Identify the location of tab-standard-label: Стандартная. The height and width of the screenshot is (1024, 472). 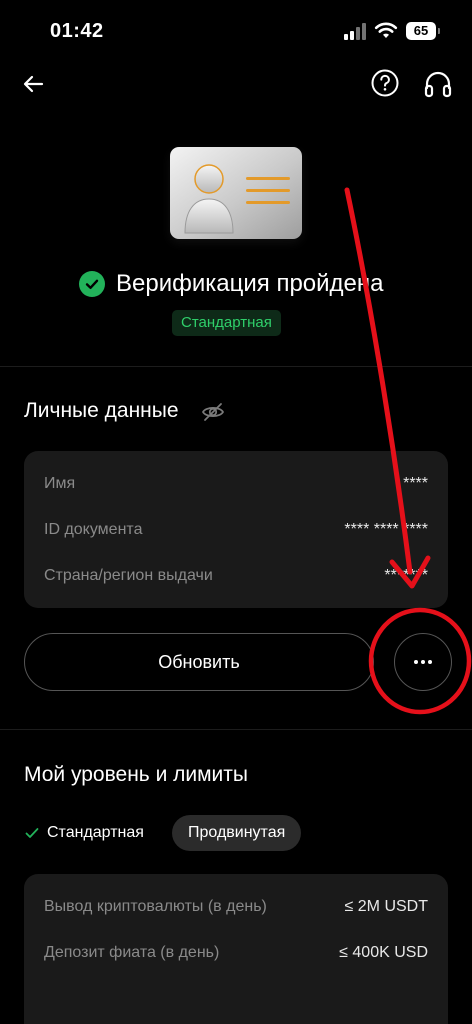
(95, 832).